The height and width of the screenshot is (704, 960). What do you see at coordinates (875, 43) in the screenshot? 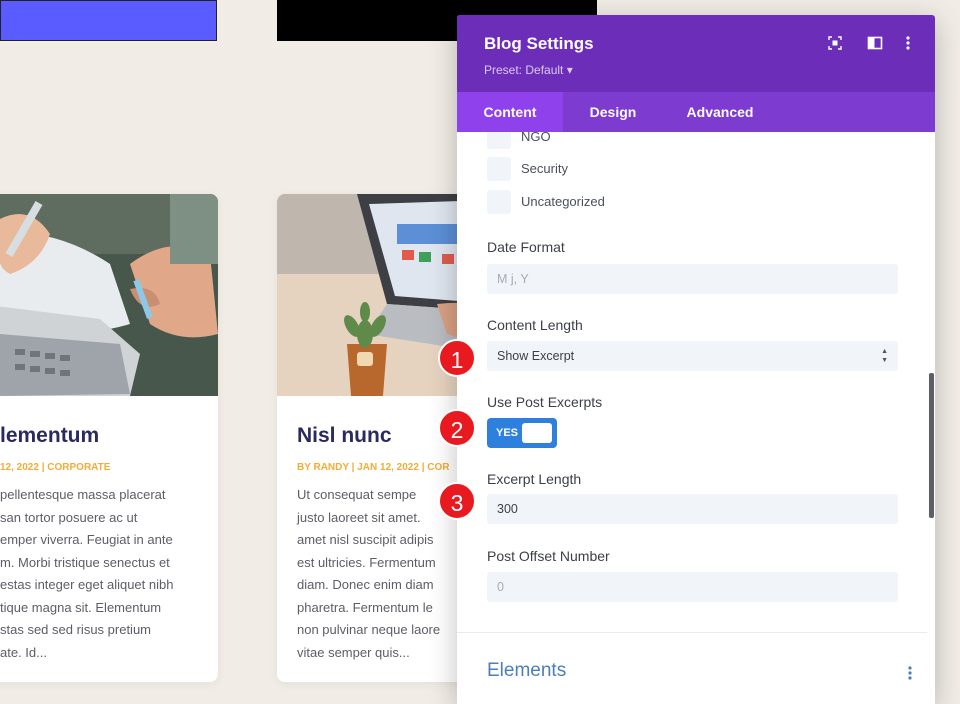
I see `sidebar-icon` at bounding box center [875, 43].